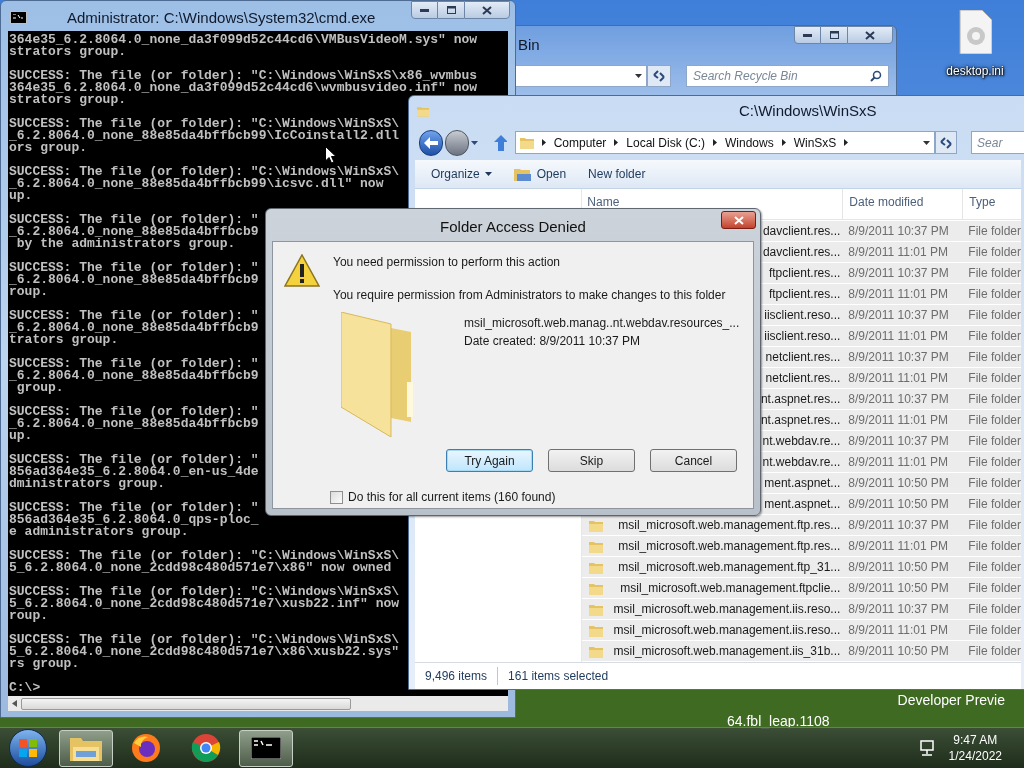 This screenshot has height=768, width=1024. I want to click on clock: 9:47 AM 1/24/2022, so click(975, 748).